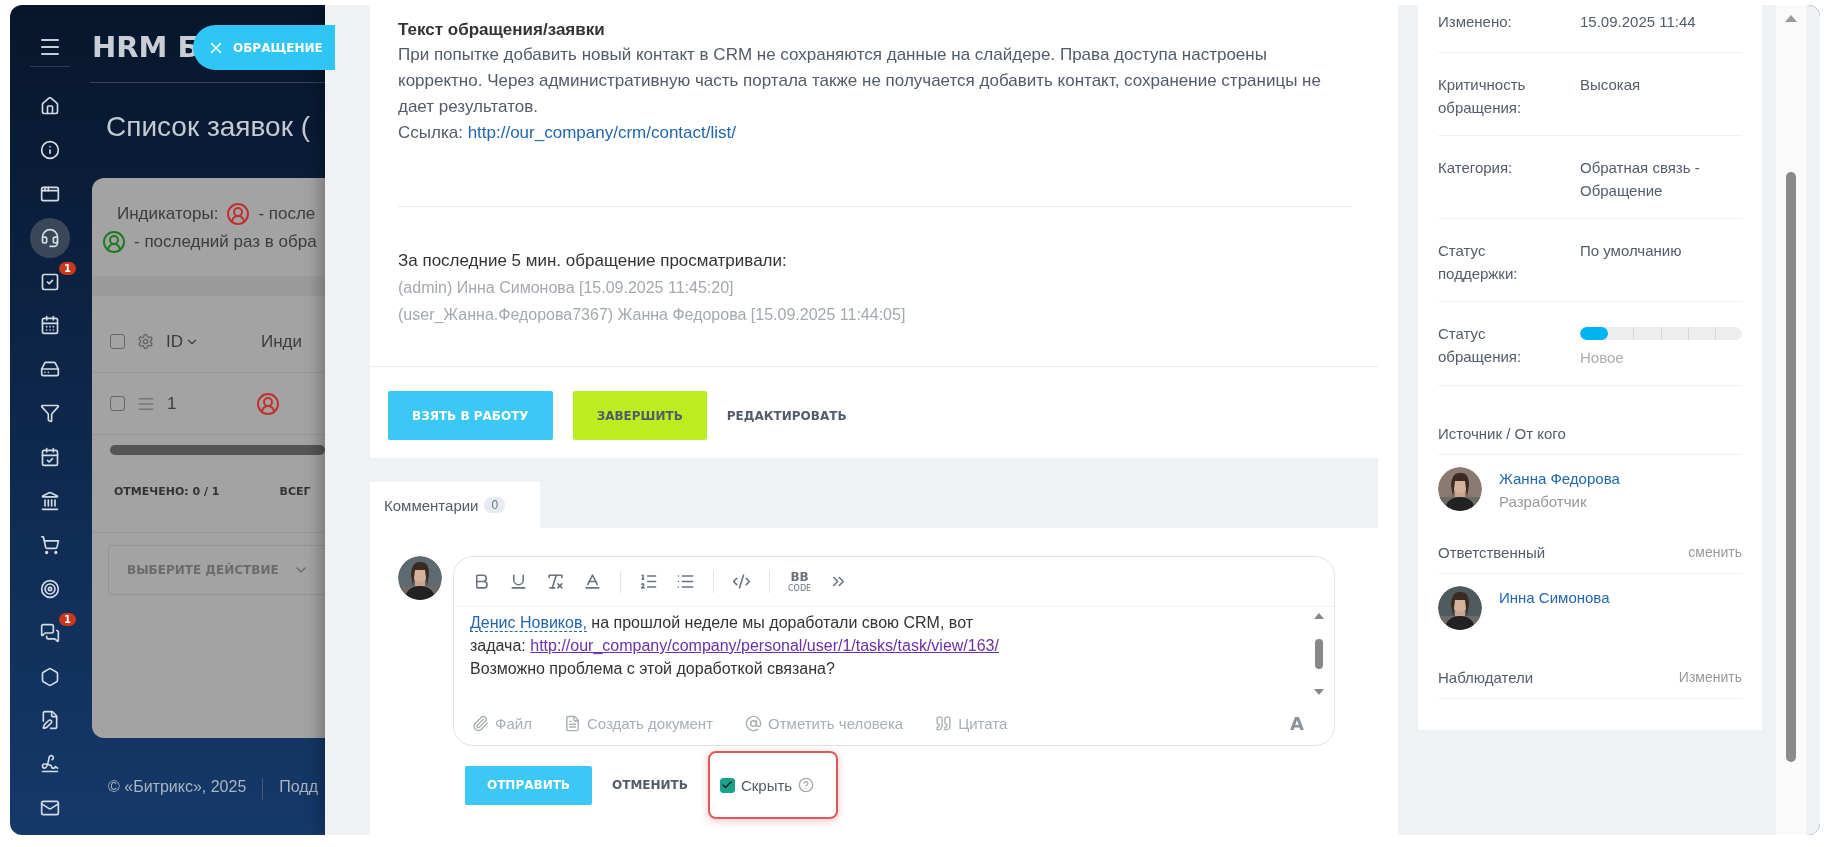 Image resolution: width=1830 pixels, height=847 pixels. I want to click on property-value: 15.09.2025 11:44, so click(1638, 22).